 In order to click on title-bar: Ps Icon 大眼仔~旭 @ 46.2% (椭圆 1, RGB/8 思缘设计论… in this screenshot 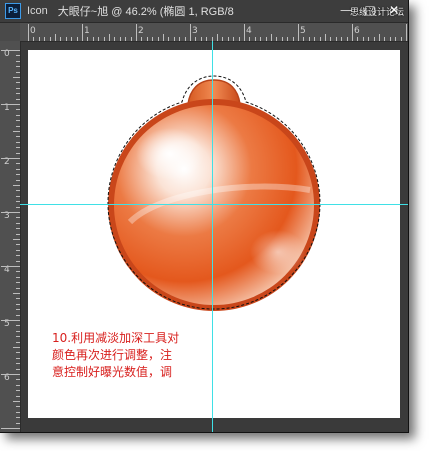, I will do `click(204, 11)`.